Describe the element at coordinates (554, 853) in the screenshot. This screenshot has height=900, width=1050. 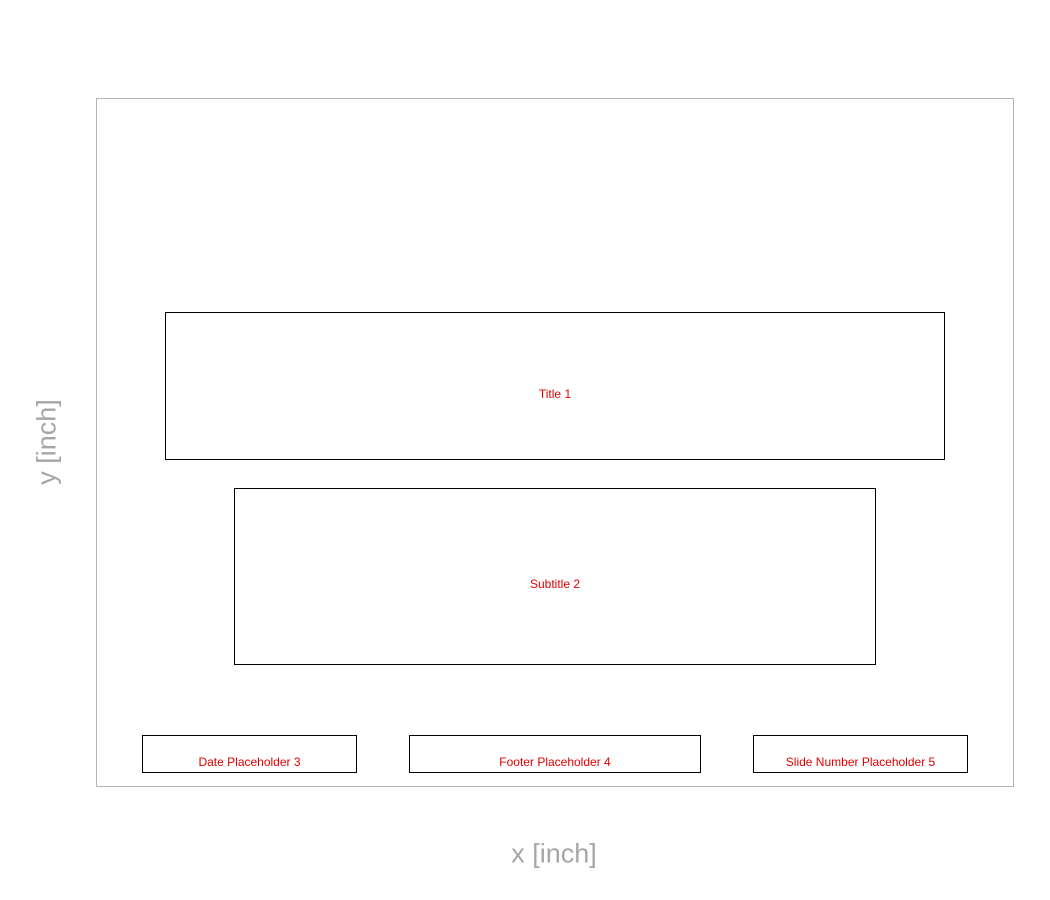
I see `x-axis-label: x [inch]` at that location.